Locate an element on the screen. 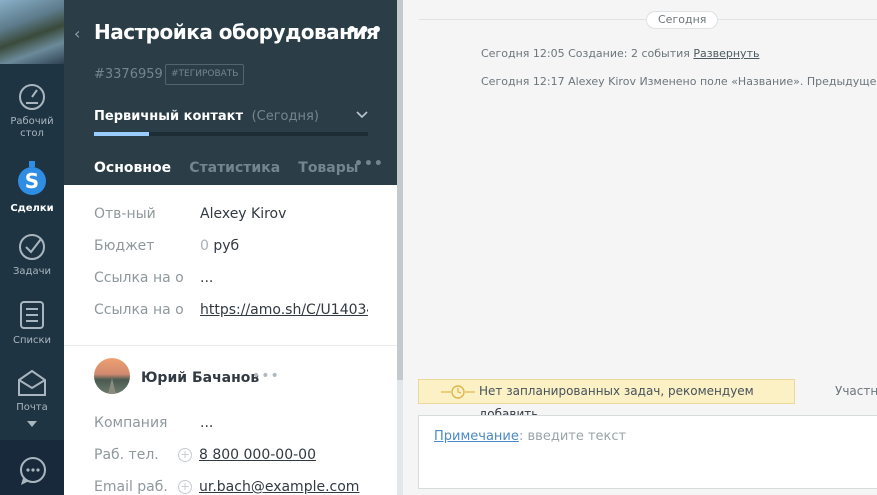 The height and width of the screenshot is (495, 877). contact-field-phone: Раб. тел. + 8 800 000-00-00 is located at coordinates (234, 461).